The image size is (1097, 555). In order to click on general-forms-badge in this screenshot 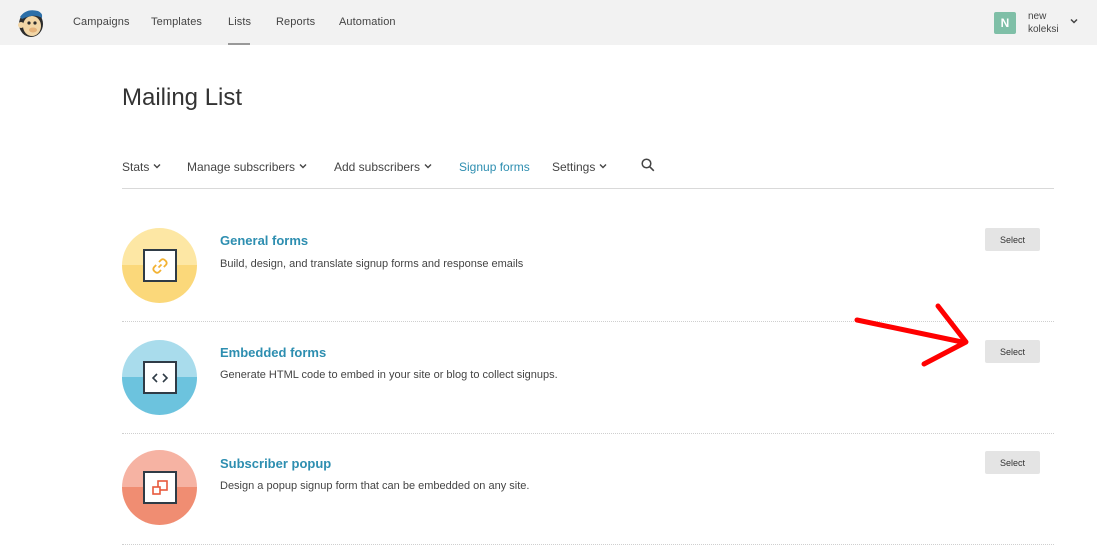, I will do `click(159, 265)`.